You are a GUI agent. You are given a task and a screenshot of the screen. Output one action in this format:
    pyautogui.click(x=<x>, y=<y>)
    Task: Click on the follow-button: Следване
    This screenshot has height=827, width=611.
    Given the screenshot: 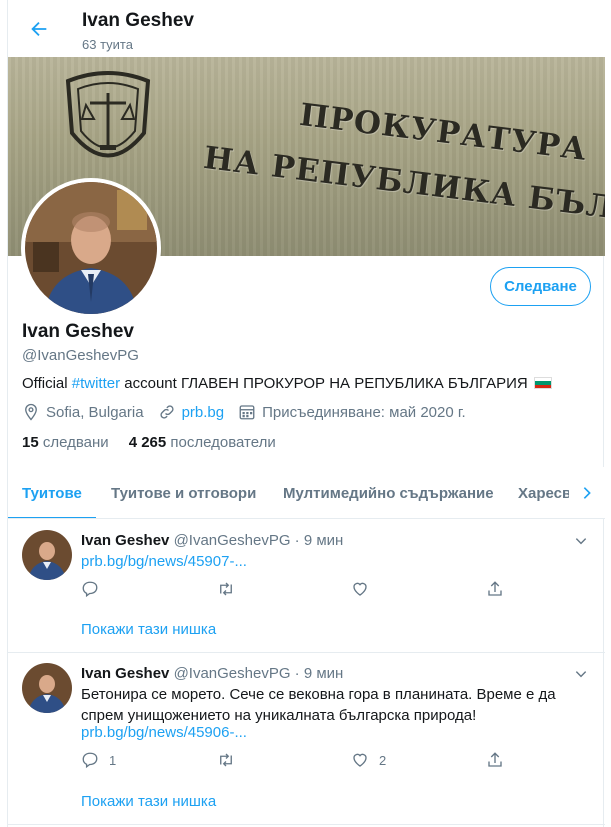 What is the action you would take?
    pyautogui.click(x=540, y=286)
    